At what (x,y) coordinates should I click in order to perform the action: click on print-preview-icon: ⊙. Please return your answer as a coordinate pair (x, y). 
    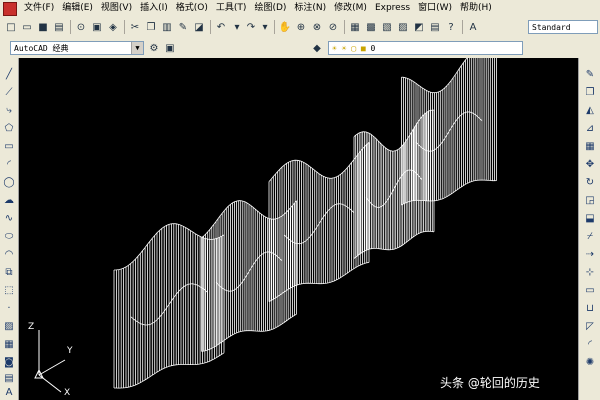
    Looking at the image, I should click on (81, 27).